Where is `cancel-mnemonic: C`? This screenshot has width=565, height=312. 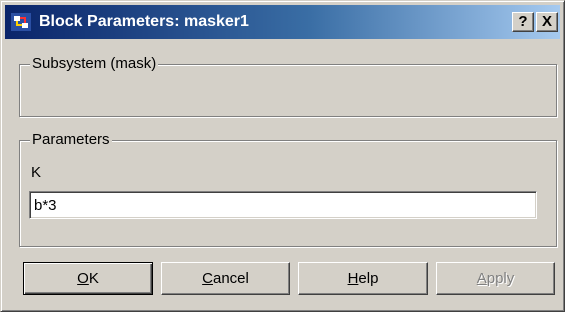
cancel-mnemonic: C is located at coordinates (207, 278).